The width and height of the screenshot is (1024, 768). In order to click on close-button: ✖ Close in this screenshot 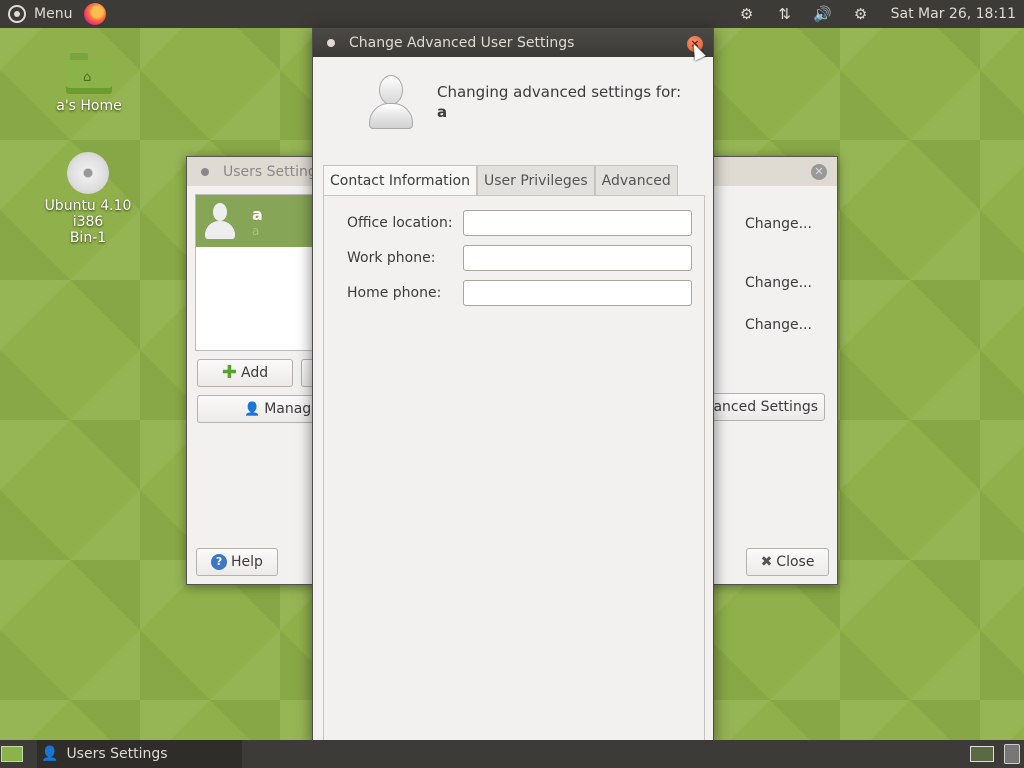, I will do `click(787, 562)`.